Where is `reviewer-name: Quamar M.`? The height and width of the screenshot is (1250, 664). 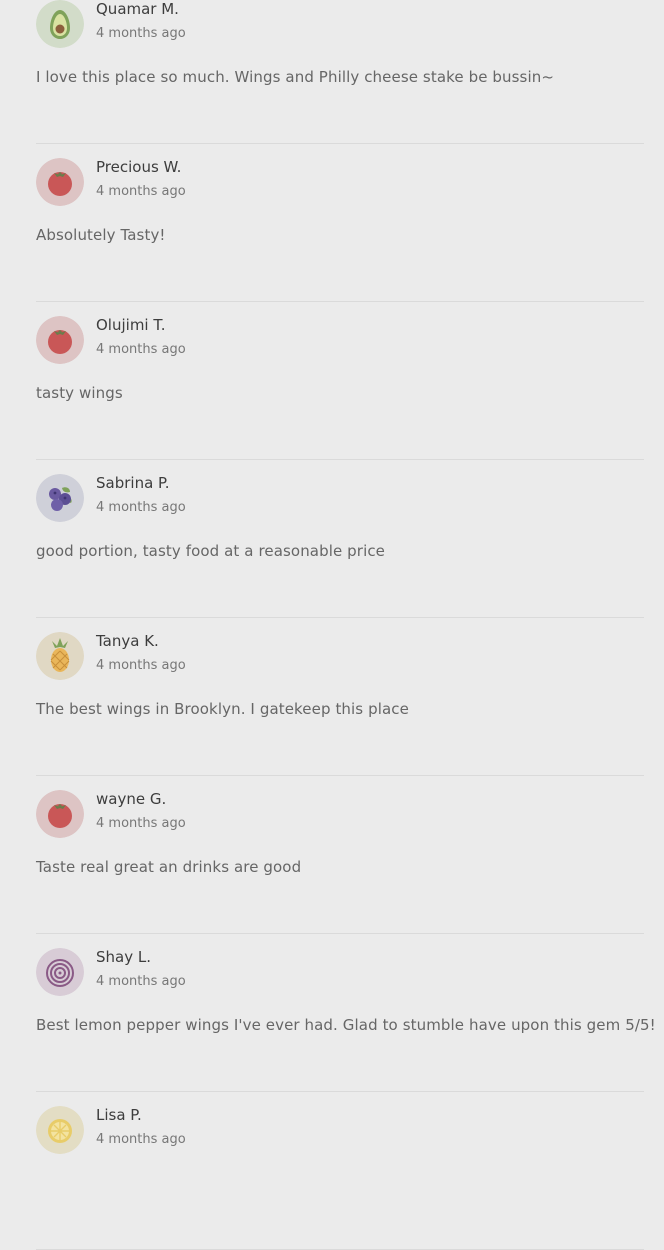
reviewer-name: Quamar M. is located at coordinates (137, 9).